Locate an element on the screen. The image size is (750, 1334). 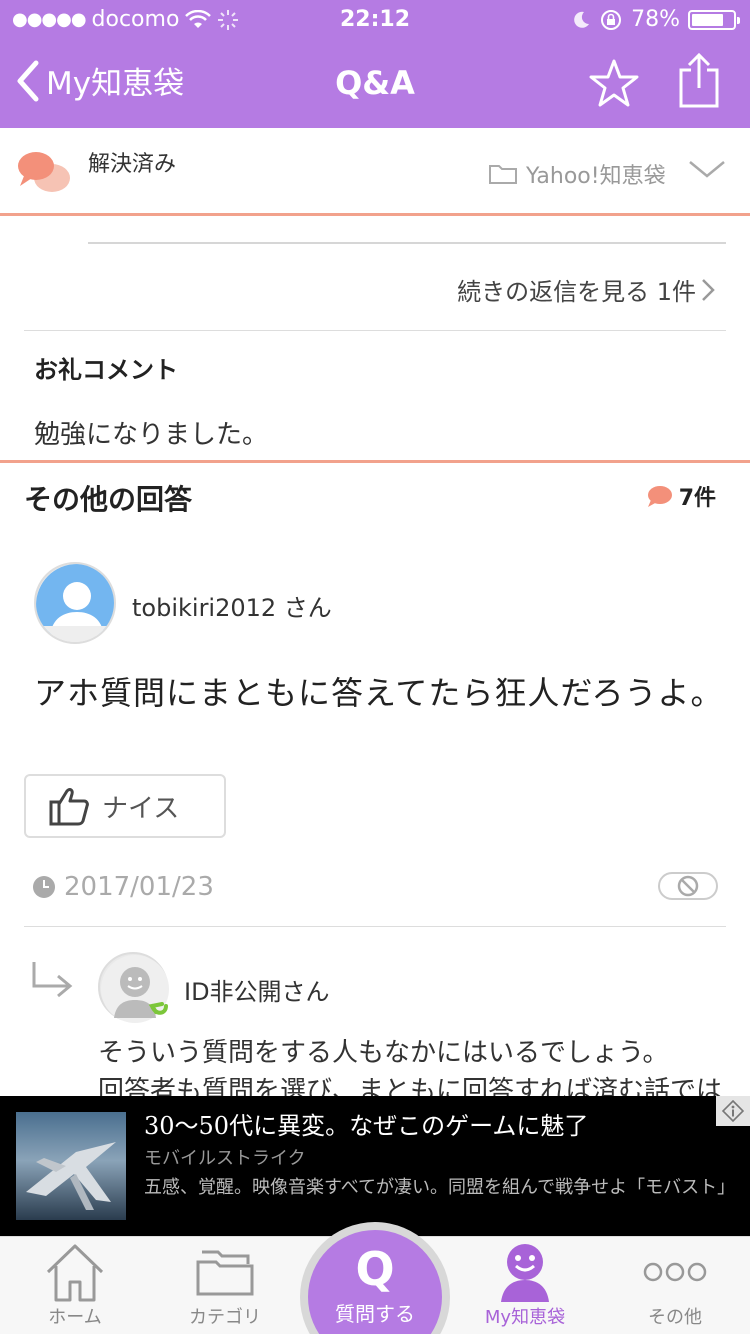
thanks-comment-heading: お礼コメント is located at coordinates (106, 370).